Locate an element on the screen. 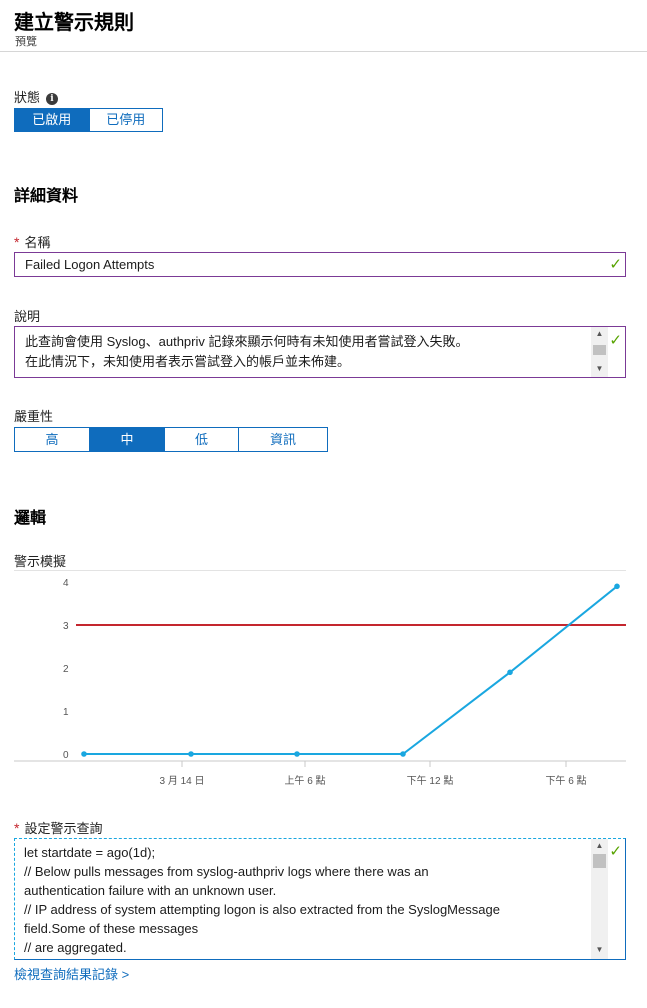  description-label: 說明 is located at coordinates (27, 316).